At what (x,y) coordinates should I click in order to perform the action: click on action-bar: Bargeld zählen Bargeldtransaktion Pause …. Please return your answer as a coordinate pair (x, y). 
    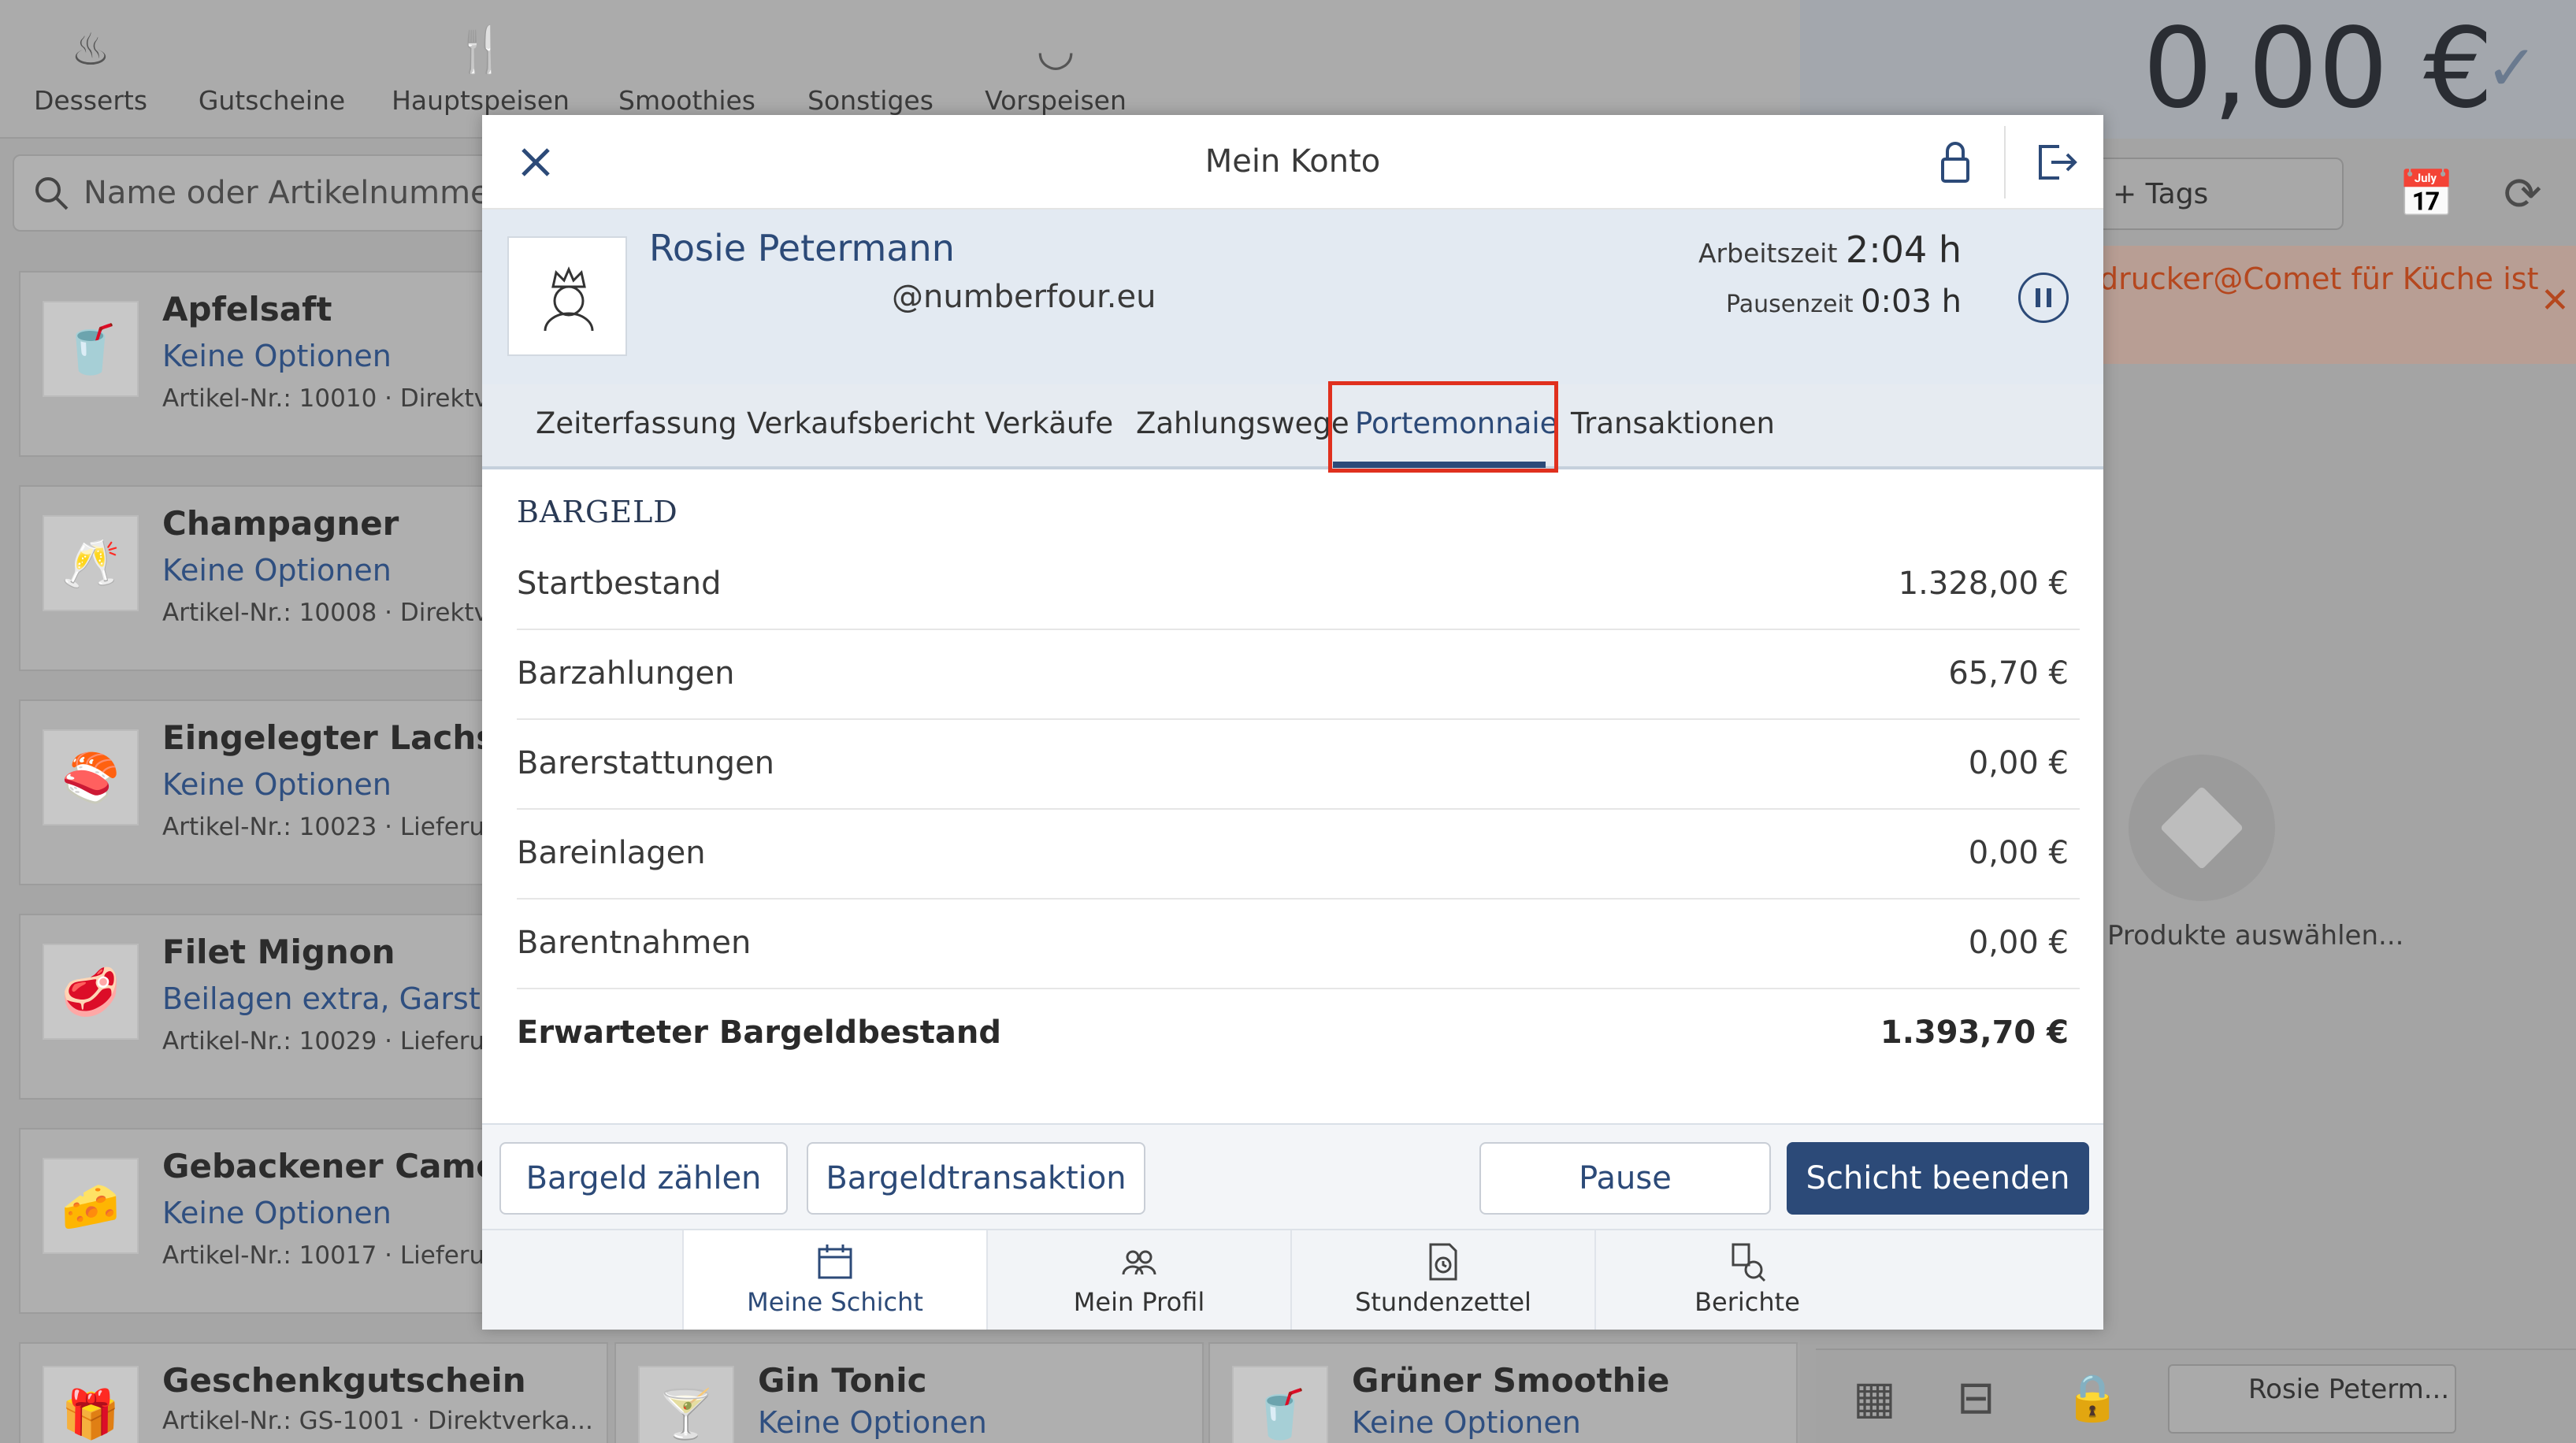
    Looking at the image, I should click on (1292, 1176).